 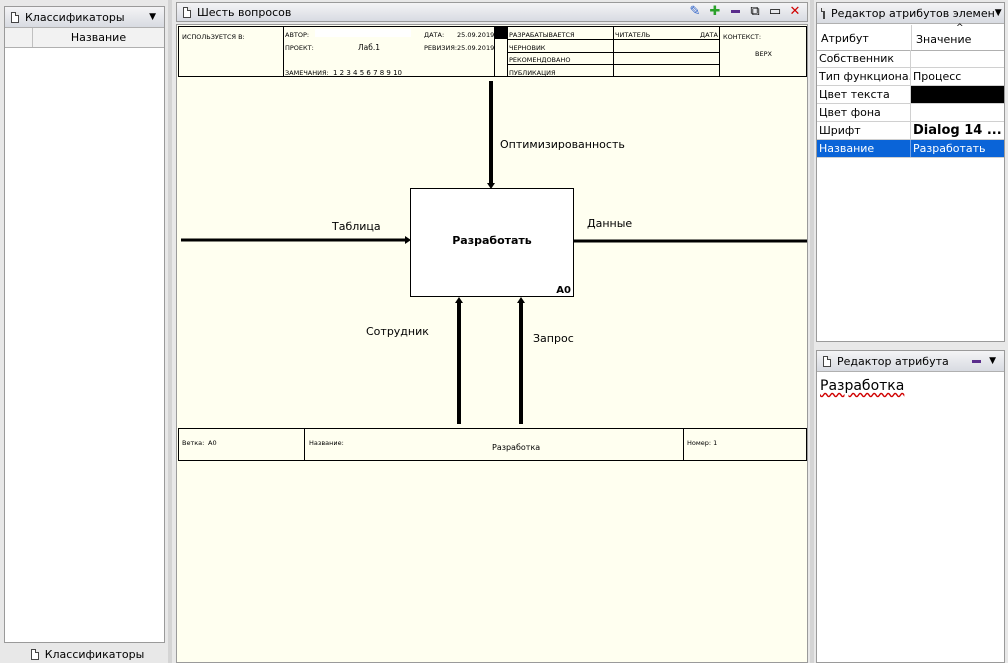 I want to click on attr-value: Разработать, so click(x=957, y=148).